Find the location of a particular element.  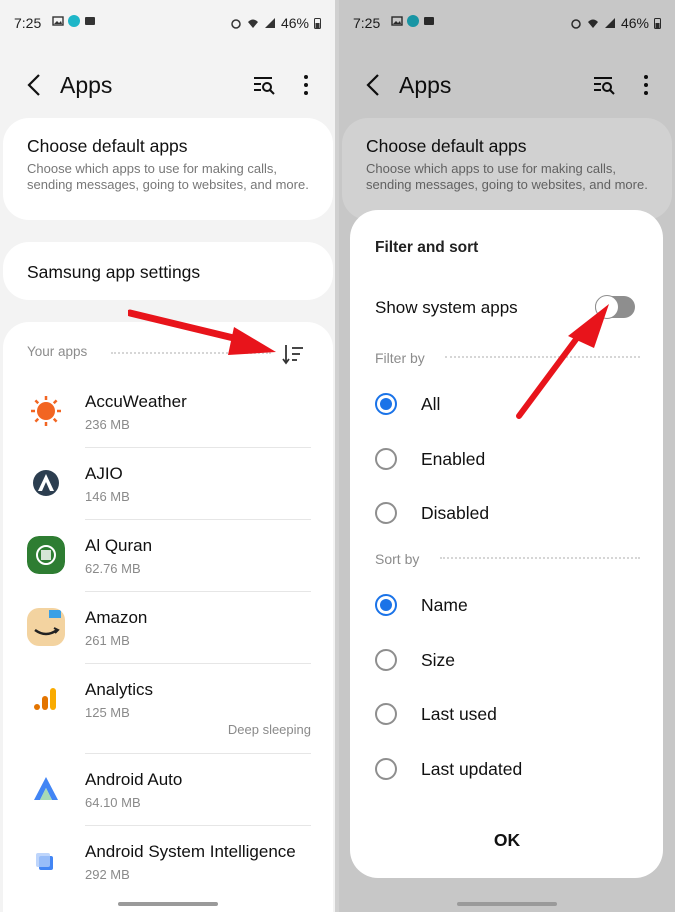

wifi-icon is located at coordinates (252, 23).